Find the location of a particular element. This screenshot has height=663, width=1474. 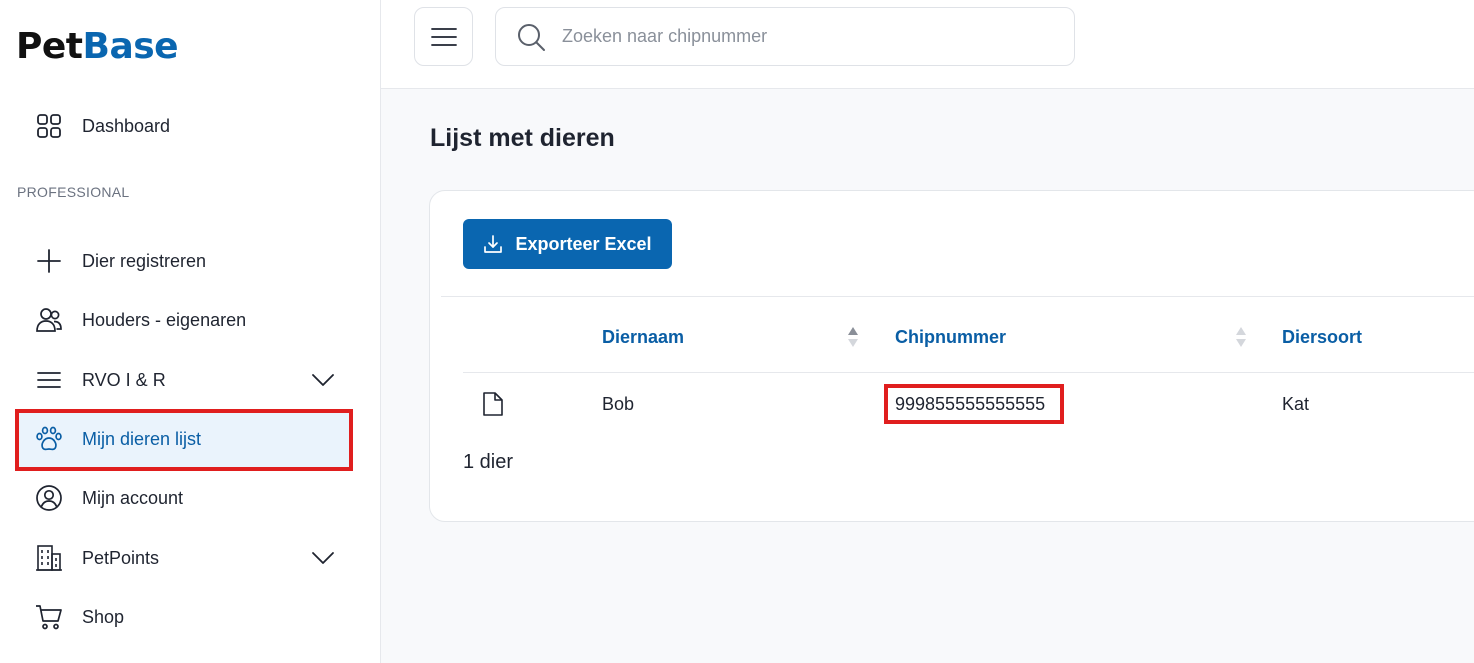

sidebar-item-label: Dashboard is located at coordinates (126, 125).